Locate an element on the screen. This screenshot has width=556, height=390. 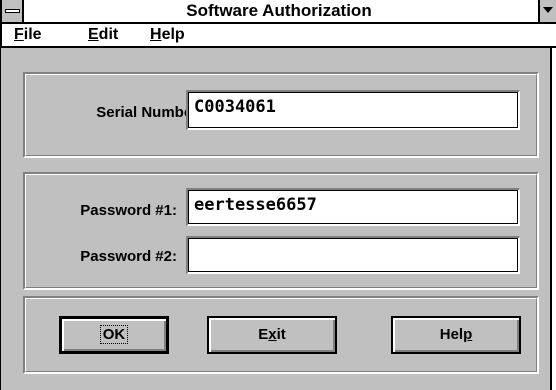
help-button-label: Help is located at coordinates (456, 334).